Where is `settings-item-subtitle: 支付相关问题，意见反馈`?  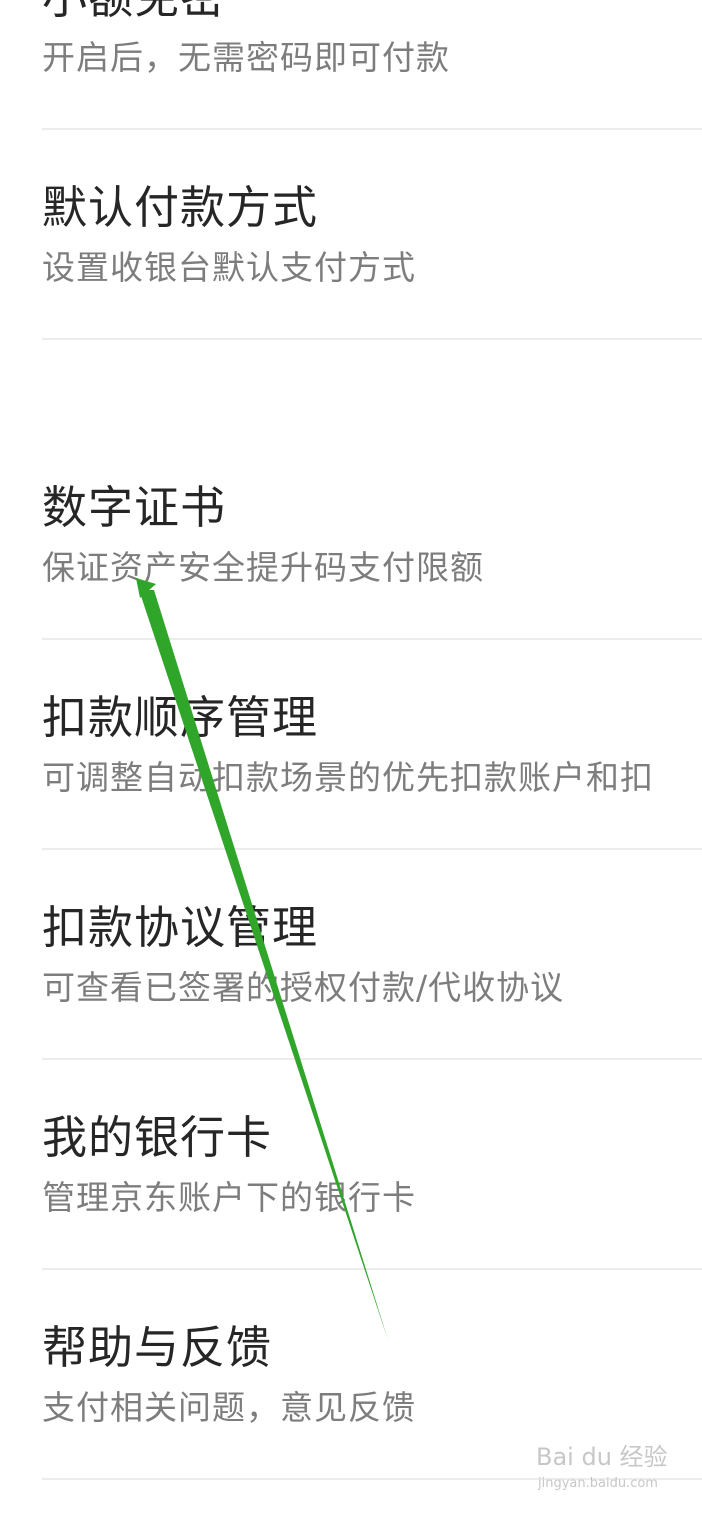 settings-item-subtitle: 支付相关问题，意见反馈 is located at coordinates (229, 1407).